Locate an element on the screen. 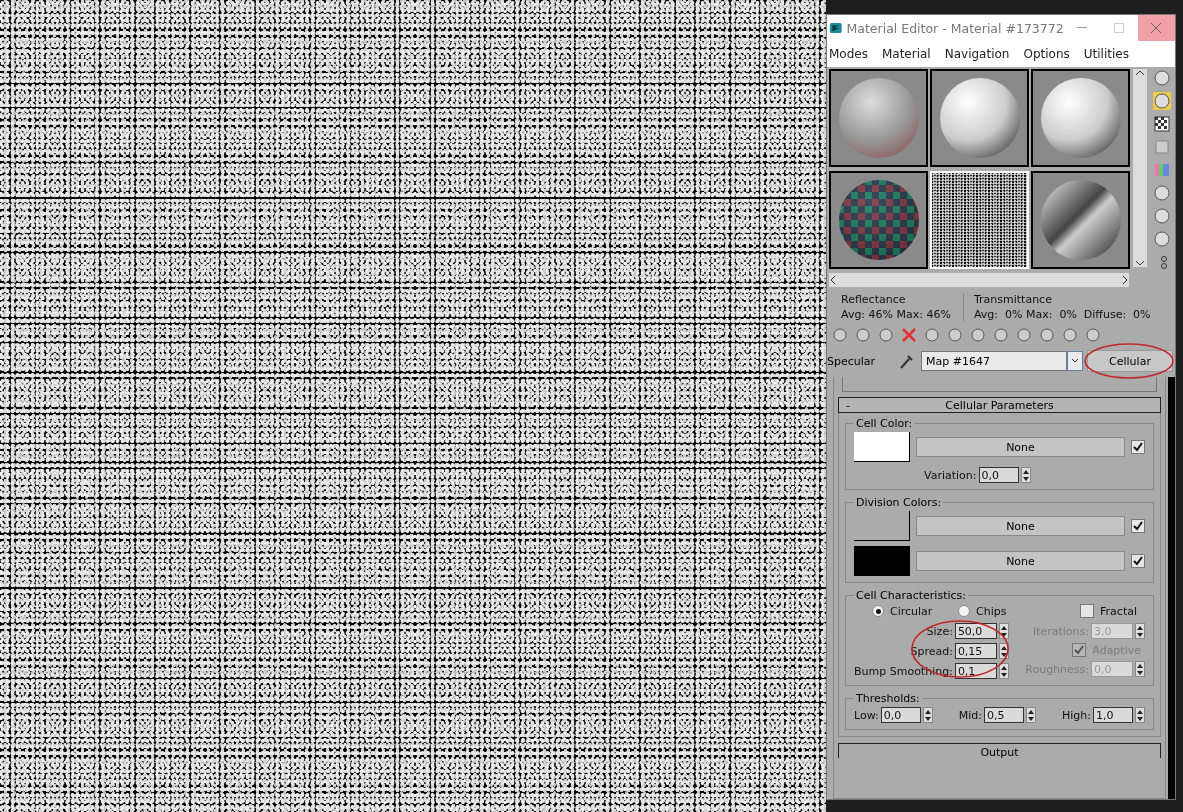 This screenshot has width=1183, height=812. maximize-icon is located at coordinates (1119, 28).